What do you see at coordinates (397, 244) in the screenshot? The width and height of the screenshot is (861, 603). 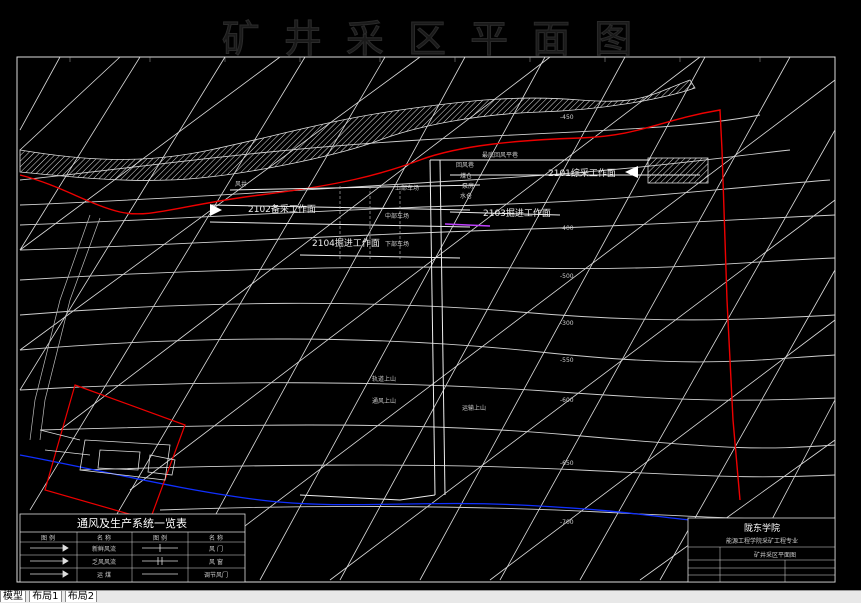 I see `svg-text: 下部车场` at bounding box center [397, 244].